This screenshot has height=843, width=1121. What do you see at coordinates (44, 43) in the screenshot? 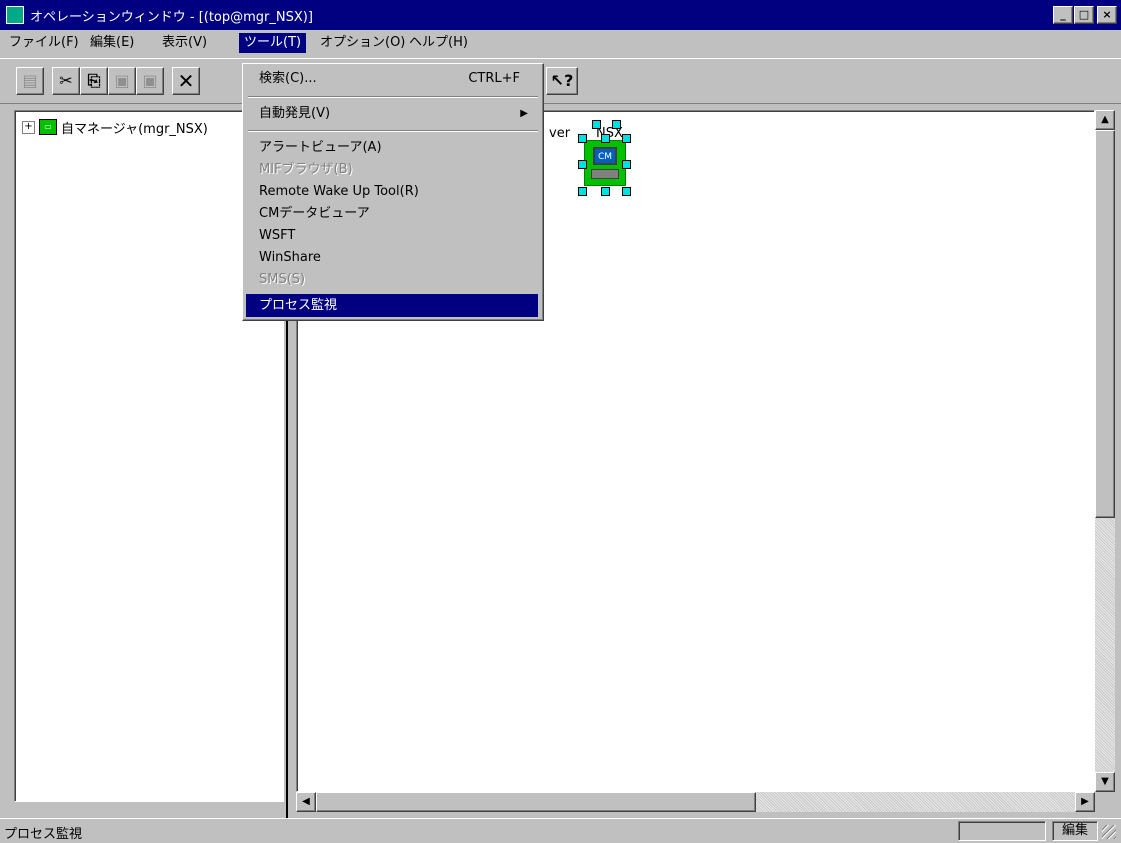
I see `menu-file: ファイル(F)` at bounding box center [44, 43].